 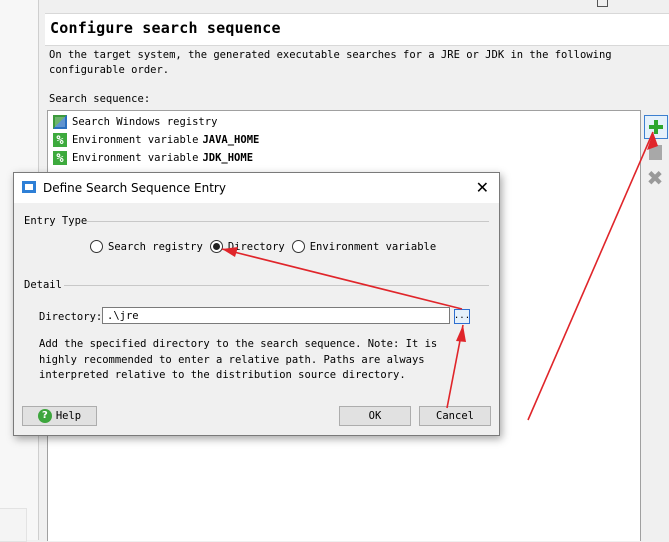 What do you see at coordinates (29, 187) in the screenshot?
I see `app-icon` at bounding box center [29, 187].